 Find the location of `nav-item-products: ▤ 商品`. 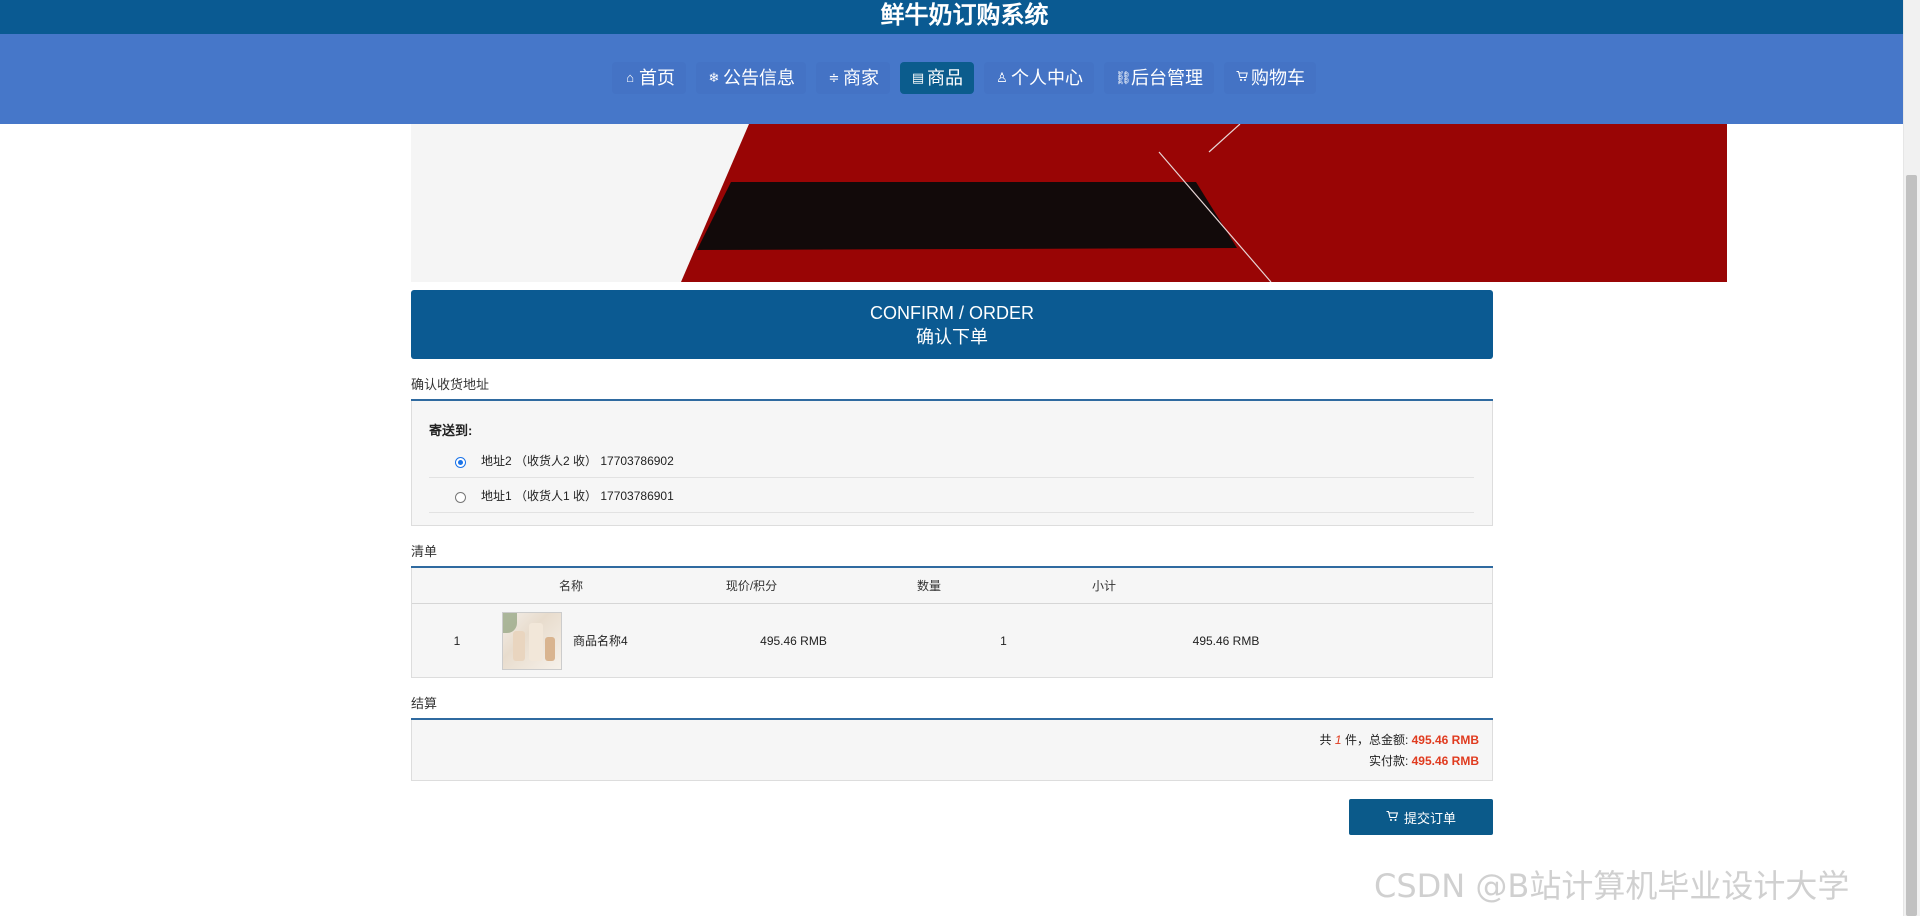

nav-item-products: ▤ 商品 is located at coordinates (937, 78).